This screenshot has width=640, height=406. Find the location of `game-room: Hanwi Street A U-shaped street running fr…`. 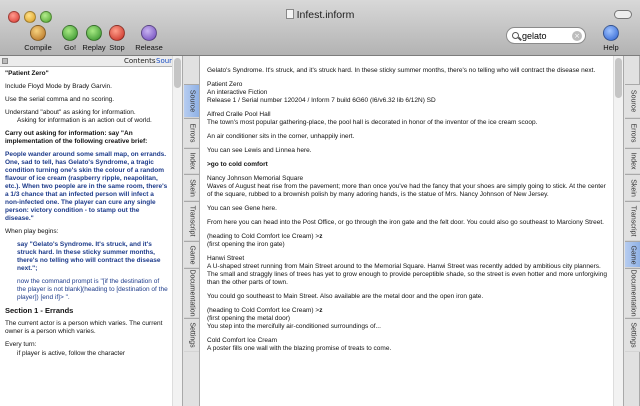

game-room: Hanwi Street A U-shaped street running fr… is located at coordinates (407, 270).